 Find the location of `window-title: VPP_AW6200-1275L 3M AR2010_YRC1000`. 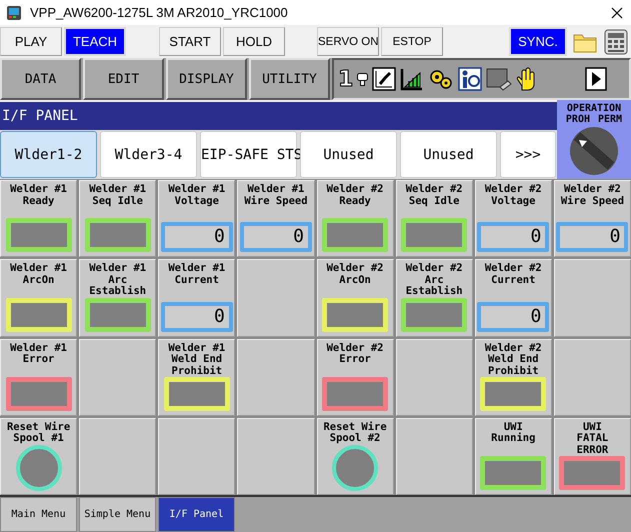

window-title: VPP_AW6200-1275L 3M AR2010_YRC1000 is located at coordinates (159, 12).